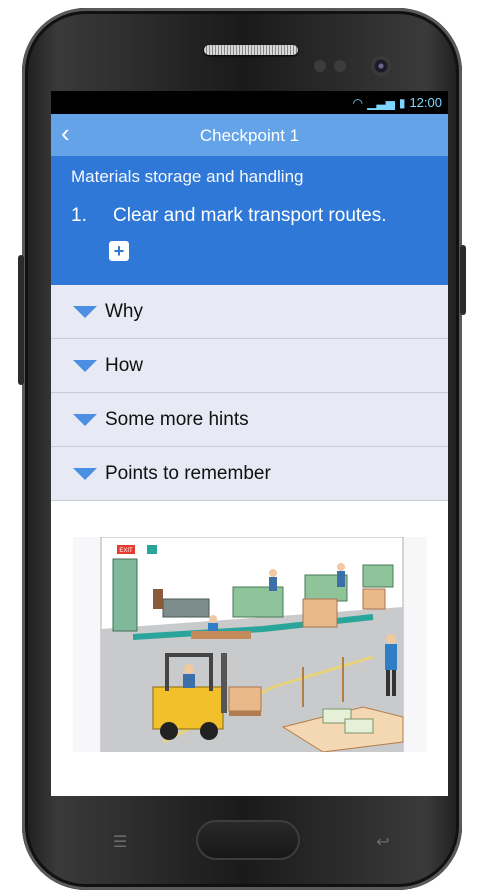 The image size is (483, 896). I want to click on category-label: Materials storage and handling, so click(187, 176).